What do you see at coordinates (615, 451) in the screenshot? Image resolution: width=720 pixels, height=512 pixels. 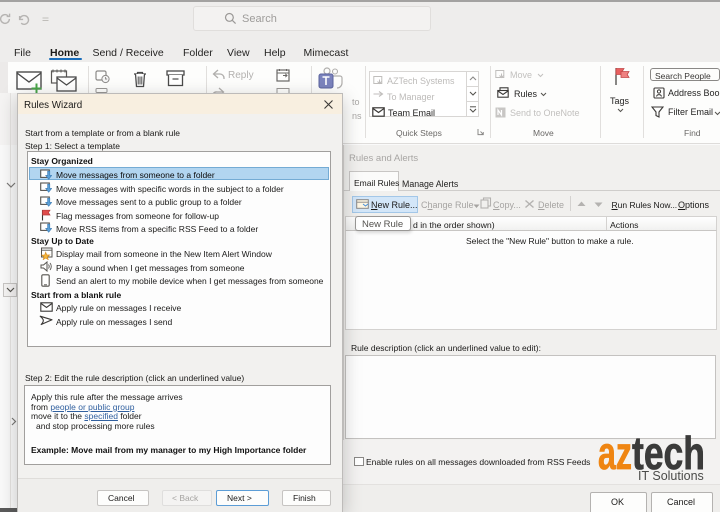 I see `svg-text: az` at bounding box center [615, 451].